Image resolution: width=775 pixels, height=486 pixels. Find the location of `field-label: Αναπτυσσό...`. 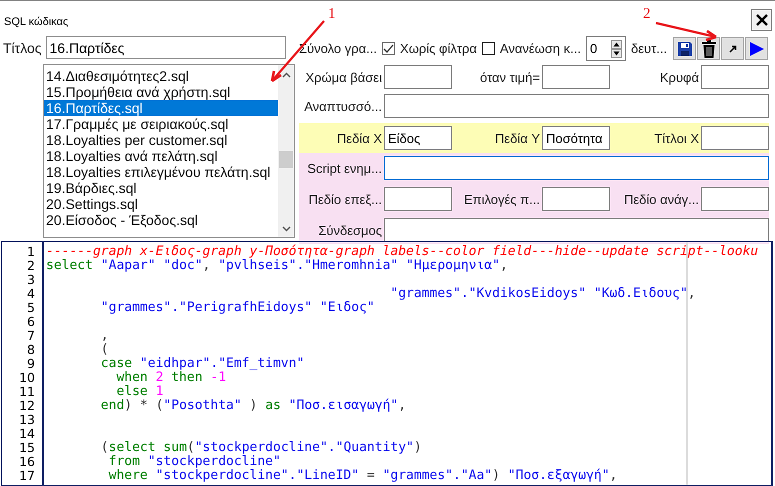

field-label: Αναπτυσσό... is located at coordinates (342, 106).